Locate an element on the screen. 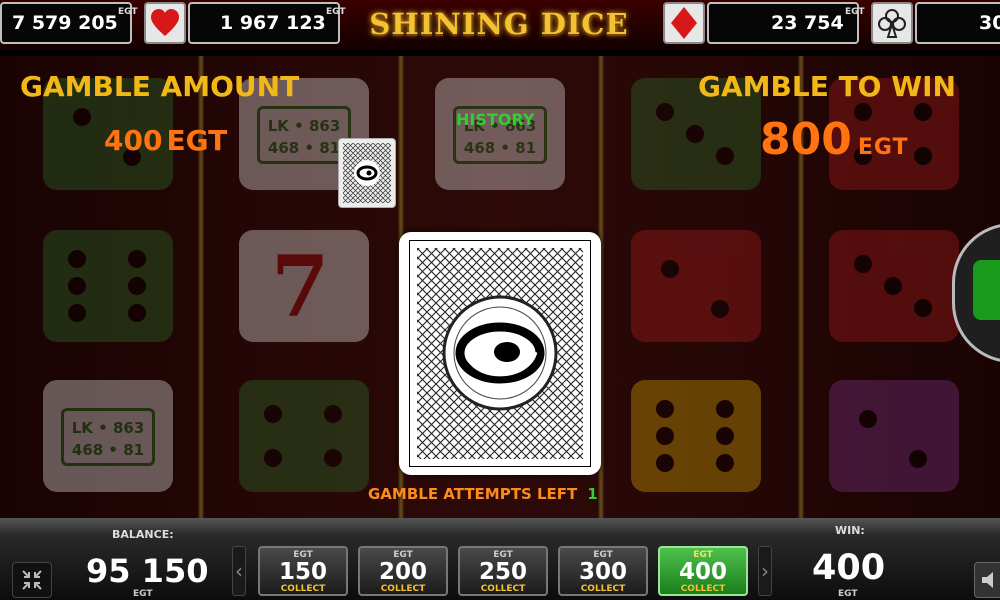  stake-button: EGT 300 COLLECT is located at coordinates (603, 571).